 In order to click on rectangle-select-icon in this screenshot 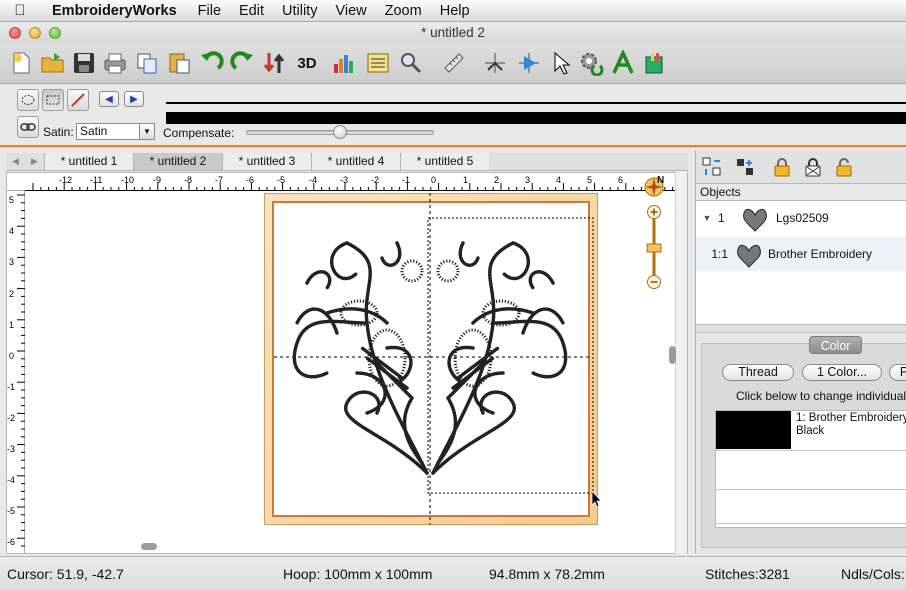, I will do `click(53, 100)`.